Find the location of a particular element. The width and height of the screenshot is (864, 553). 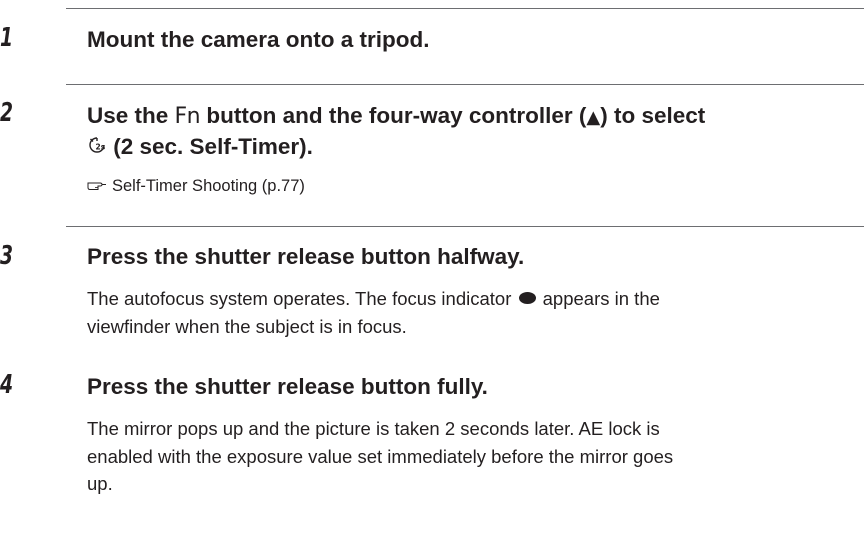

step-title-text: button and the four-way controller ( is located at coordinates (393, 115).